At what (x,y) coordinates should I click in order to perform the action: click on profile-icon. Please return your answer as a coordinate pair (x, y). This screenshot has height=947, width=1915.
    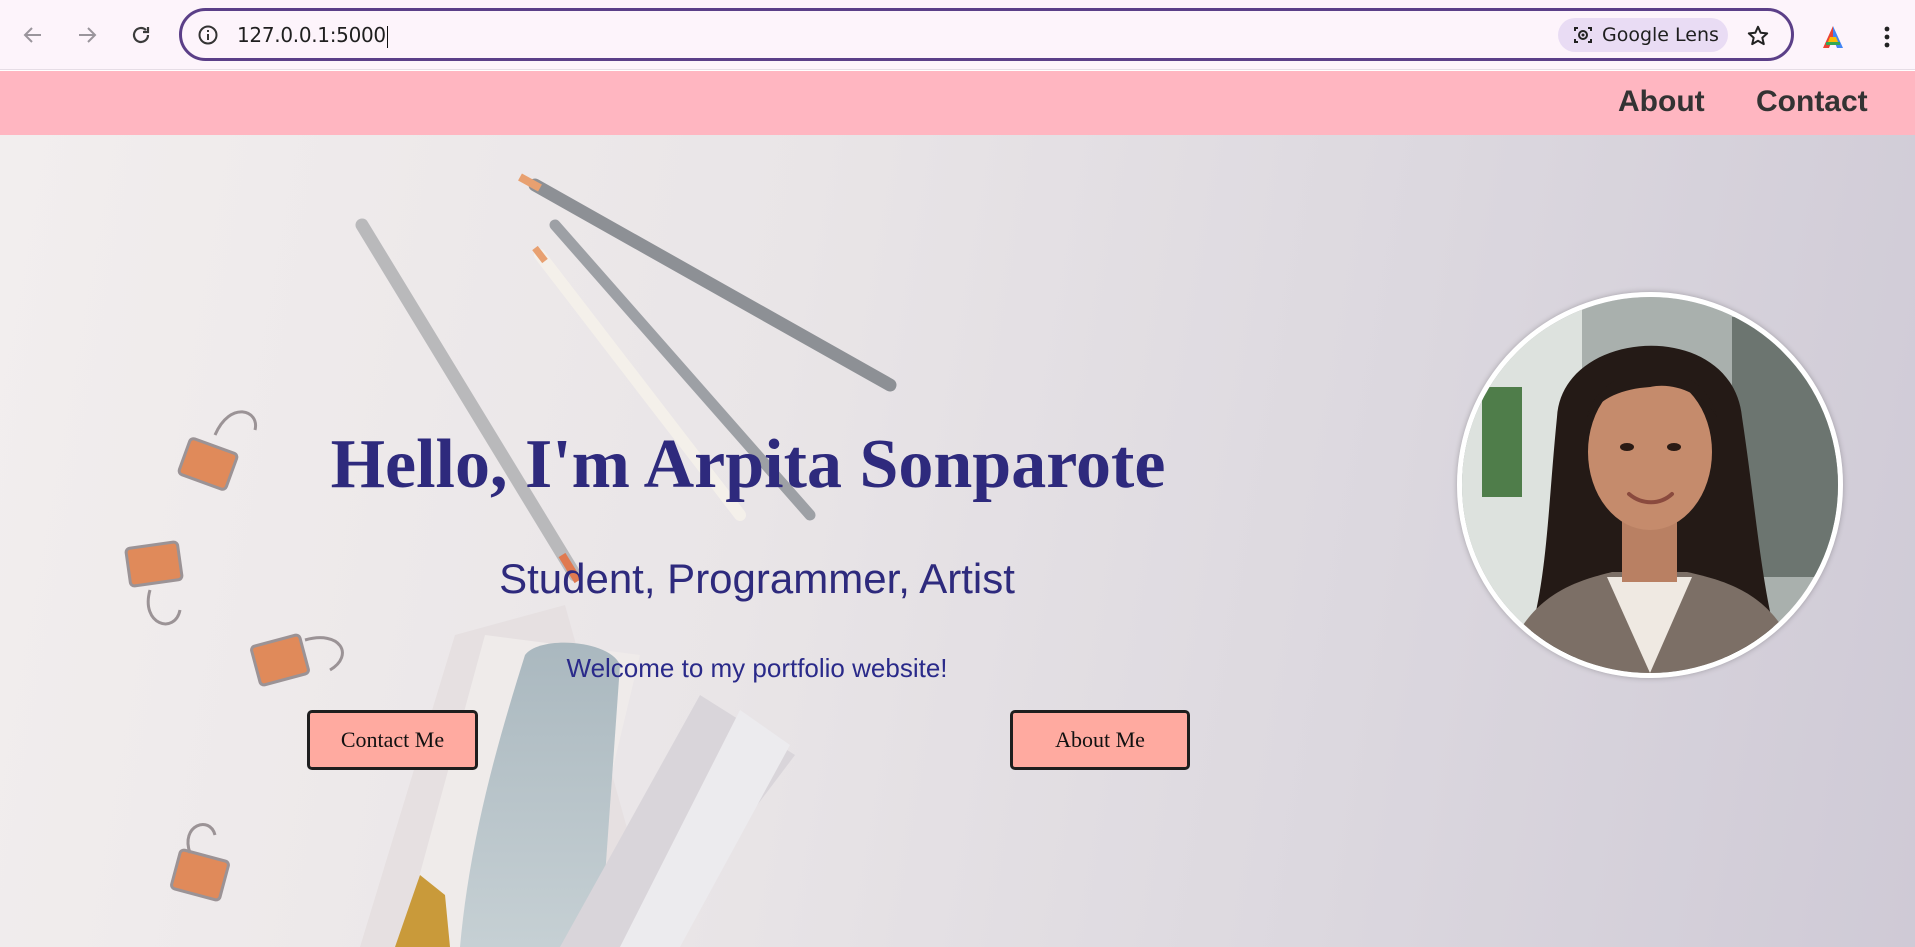
    Looking at the image, I should click on (1833, 37).